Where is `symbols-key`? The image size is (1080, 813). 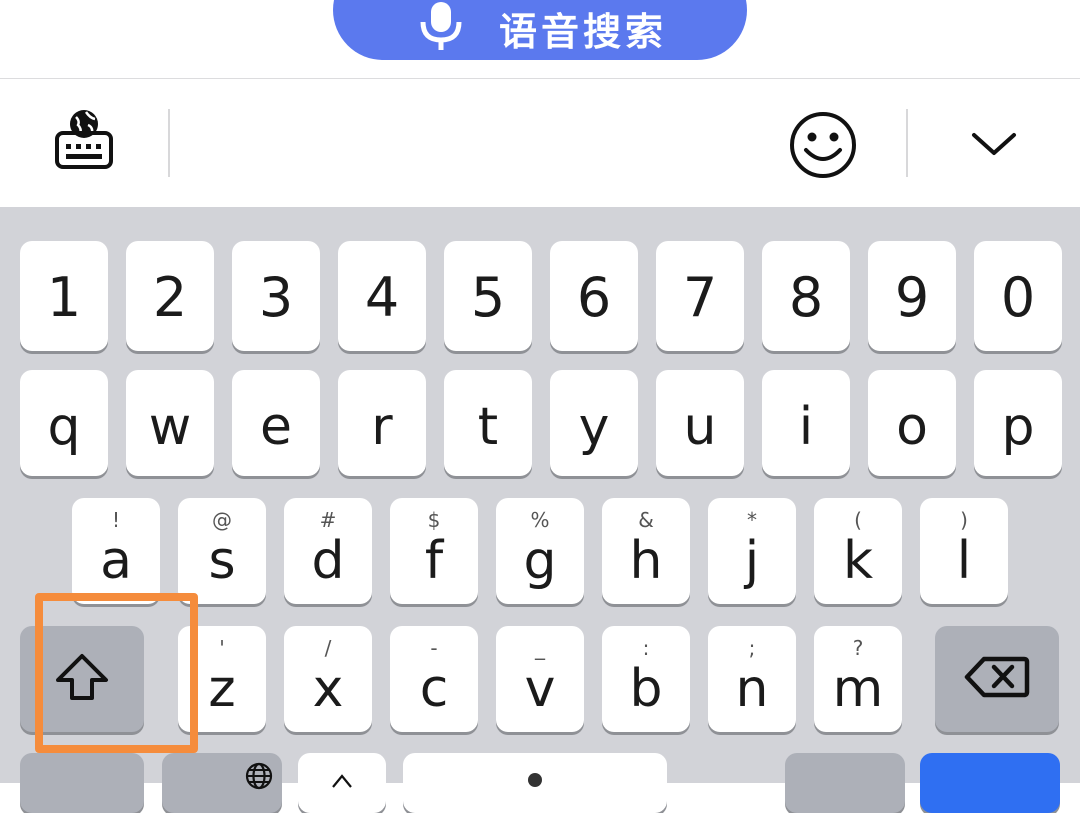 symbols-key is located at coordinates (82, 783).